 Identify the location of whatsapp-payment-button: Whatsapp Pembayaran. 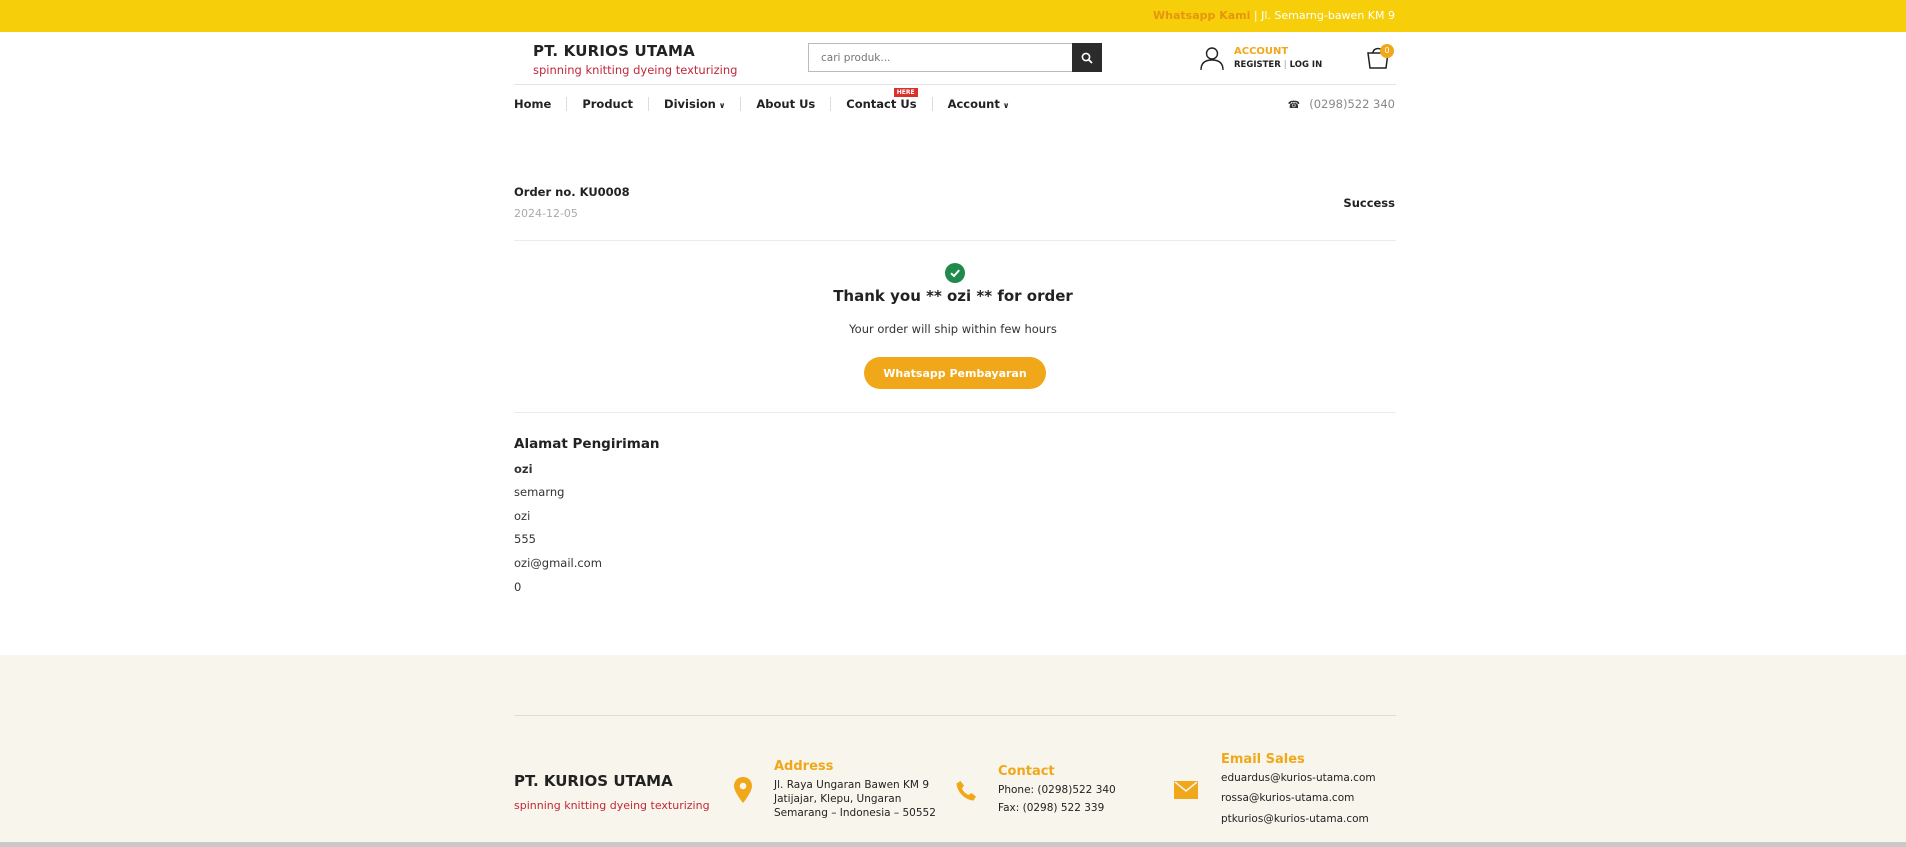
(955, 373).